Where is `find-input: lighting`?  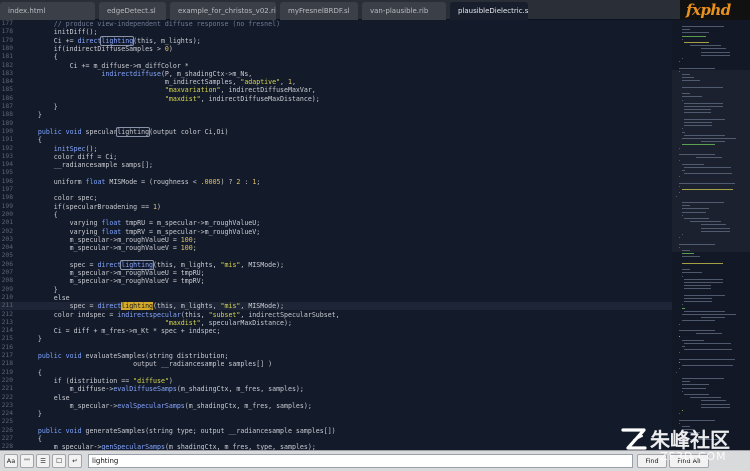 find-input: lighting is located at coordinates (360, 461).